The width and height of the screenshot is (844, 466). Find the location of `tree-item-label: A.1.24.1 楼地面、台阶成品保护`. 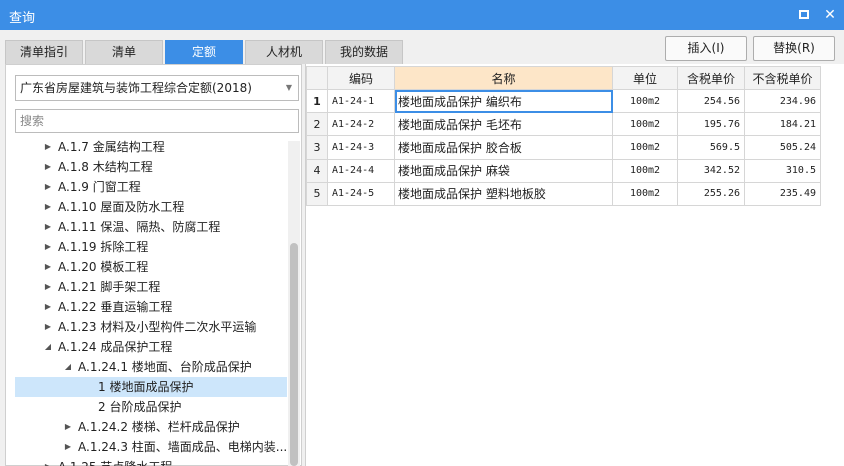

tree-item-label: A.1.24.1 楼地面、台阶成品保护 is located at coordinates (165, 367).